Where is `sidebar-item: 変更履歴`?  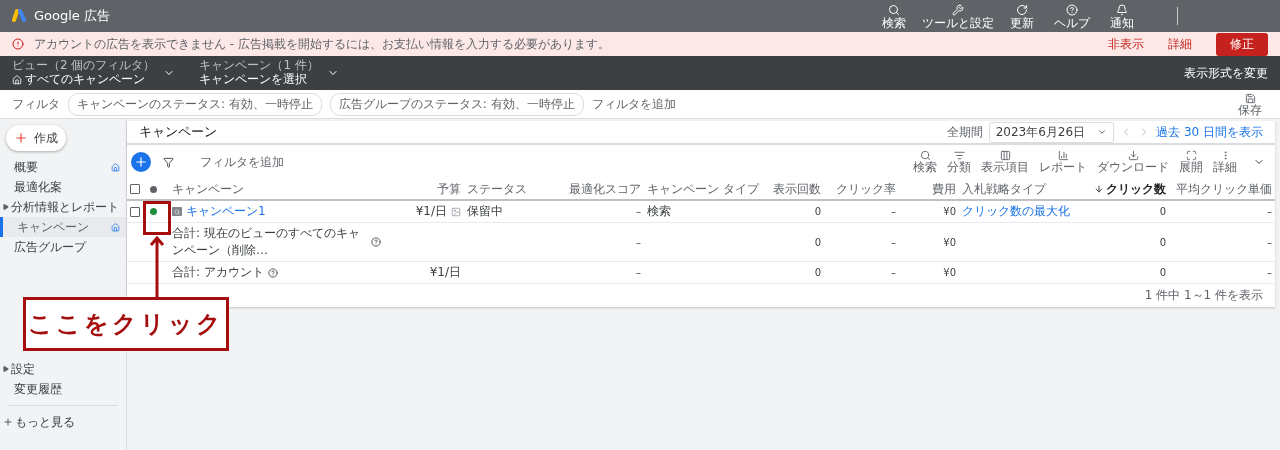 sidebar-item: 変更履歴 is located at coordinates (63, 389).